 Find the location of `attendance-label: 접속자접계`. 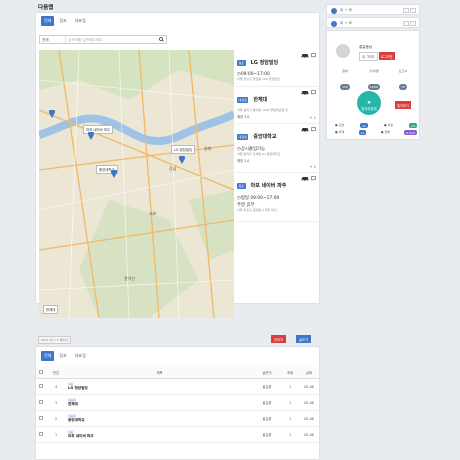

attendance-label: 접속자접계 is located at coordinates (369, 109).